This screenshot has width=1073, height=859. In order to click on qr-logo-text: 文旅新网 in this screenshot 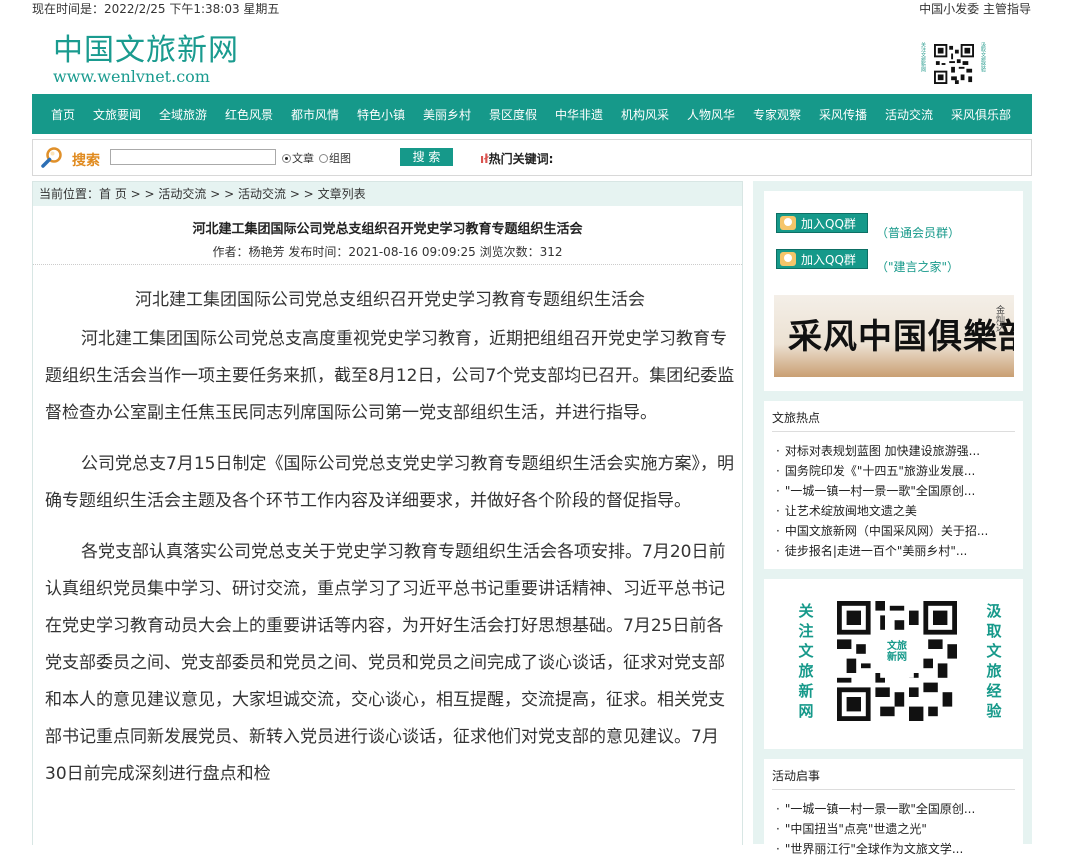, I will do `click(897, 652)`.